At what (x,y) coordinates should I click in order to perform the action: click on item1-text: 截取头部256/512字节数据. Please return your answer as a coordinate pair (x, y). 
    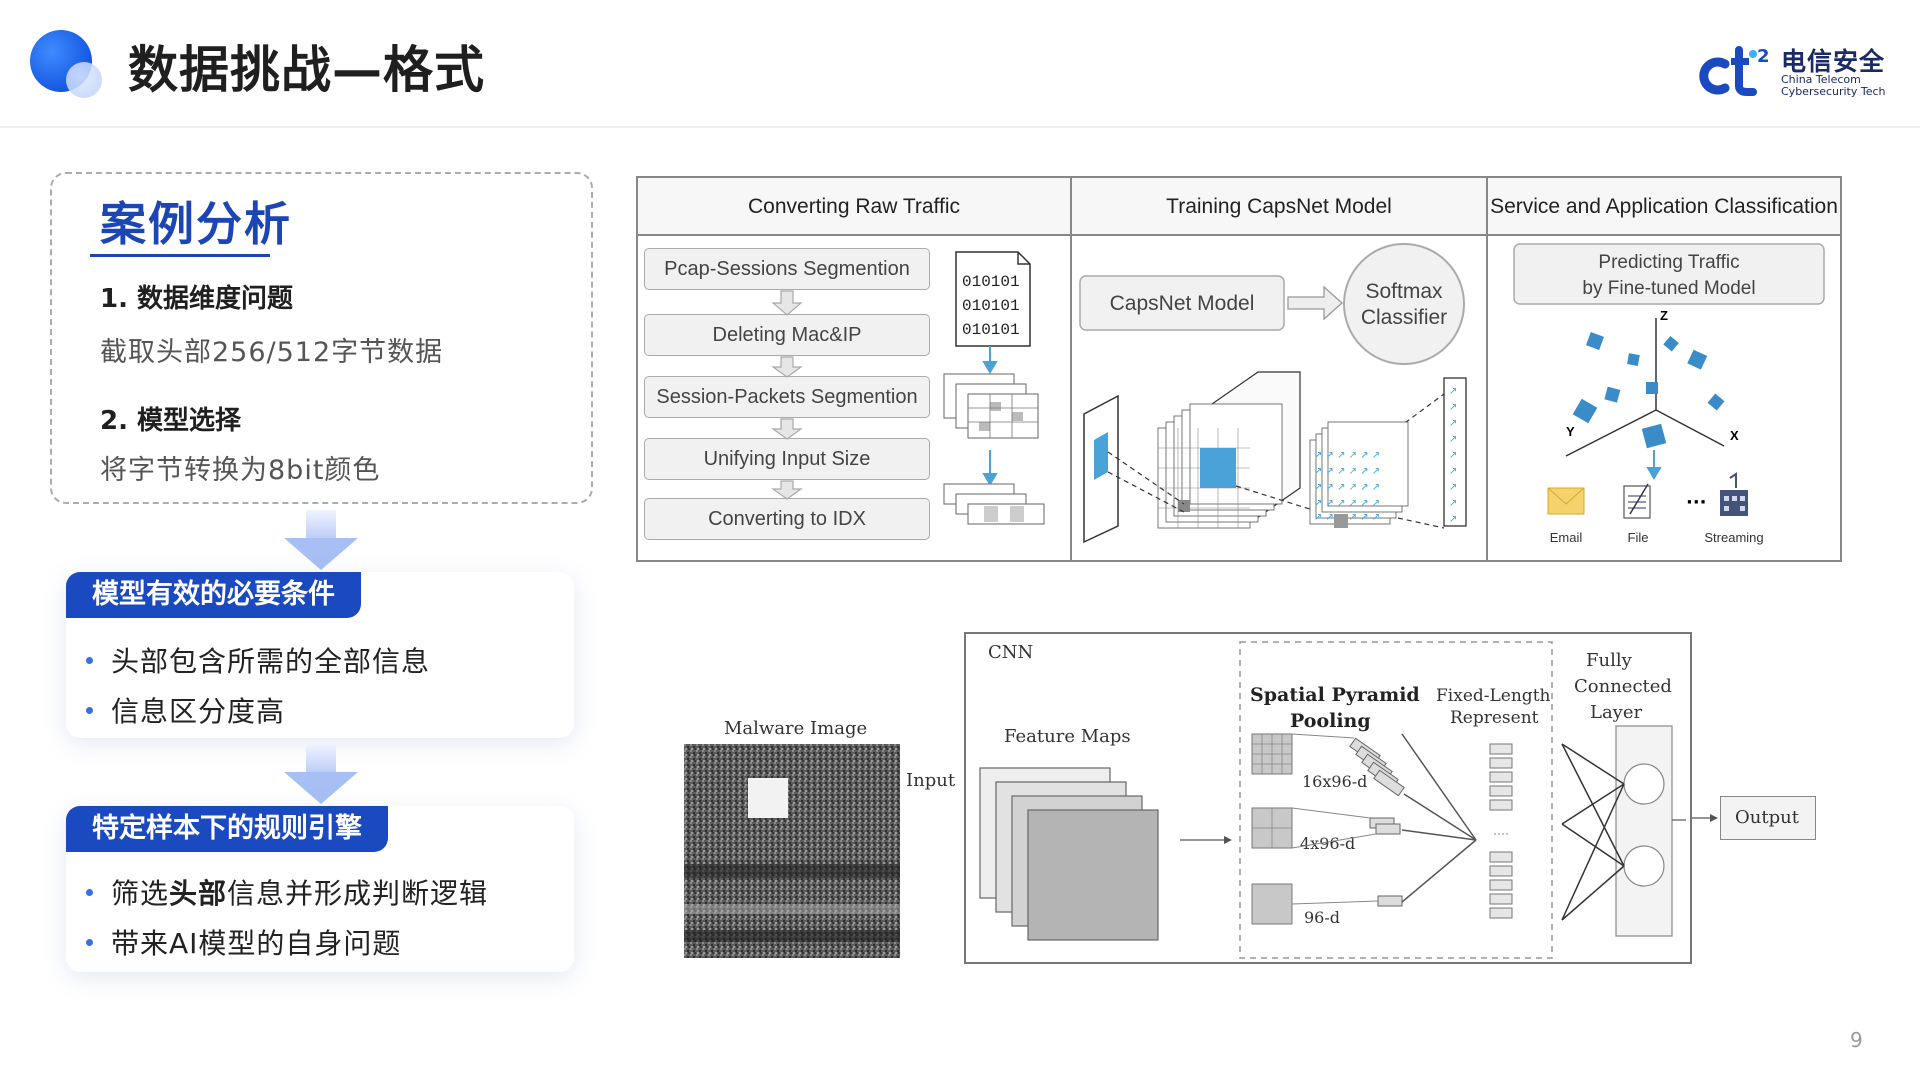
    Looking at the image, I should click on (272, 352).